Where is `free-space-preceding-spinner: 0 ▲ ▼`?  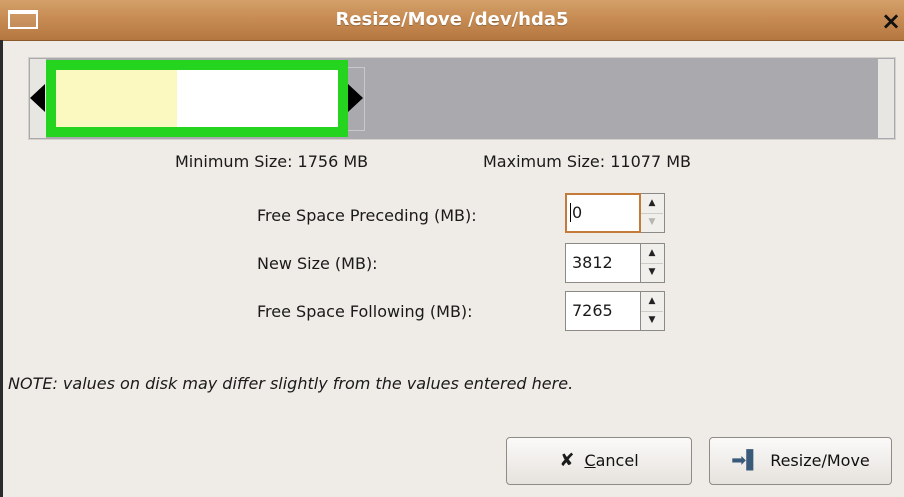 free-space-preceding-spinner: 0 ▲ ▼ is located at coordinates (615, 213).